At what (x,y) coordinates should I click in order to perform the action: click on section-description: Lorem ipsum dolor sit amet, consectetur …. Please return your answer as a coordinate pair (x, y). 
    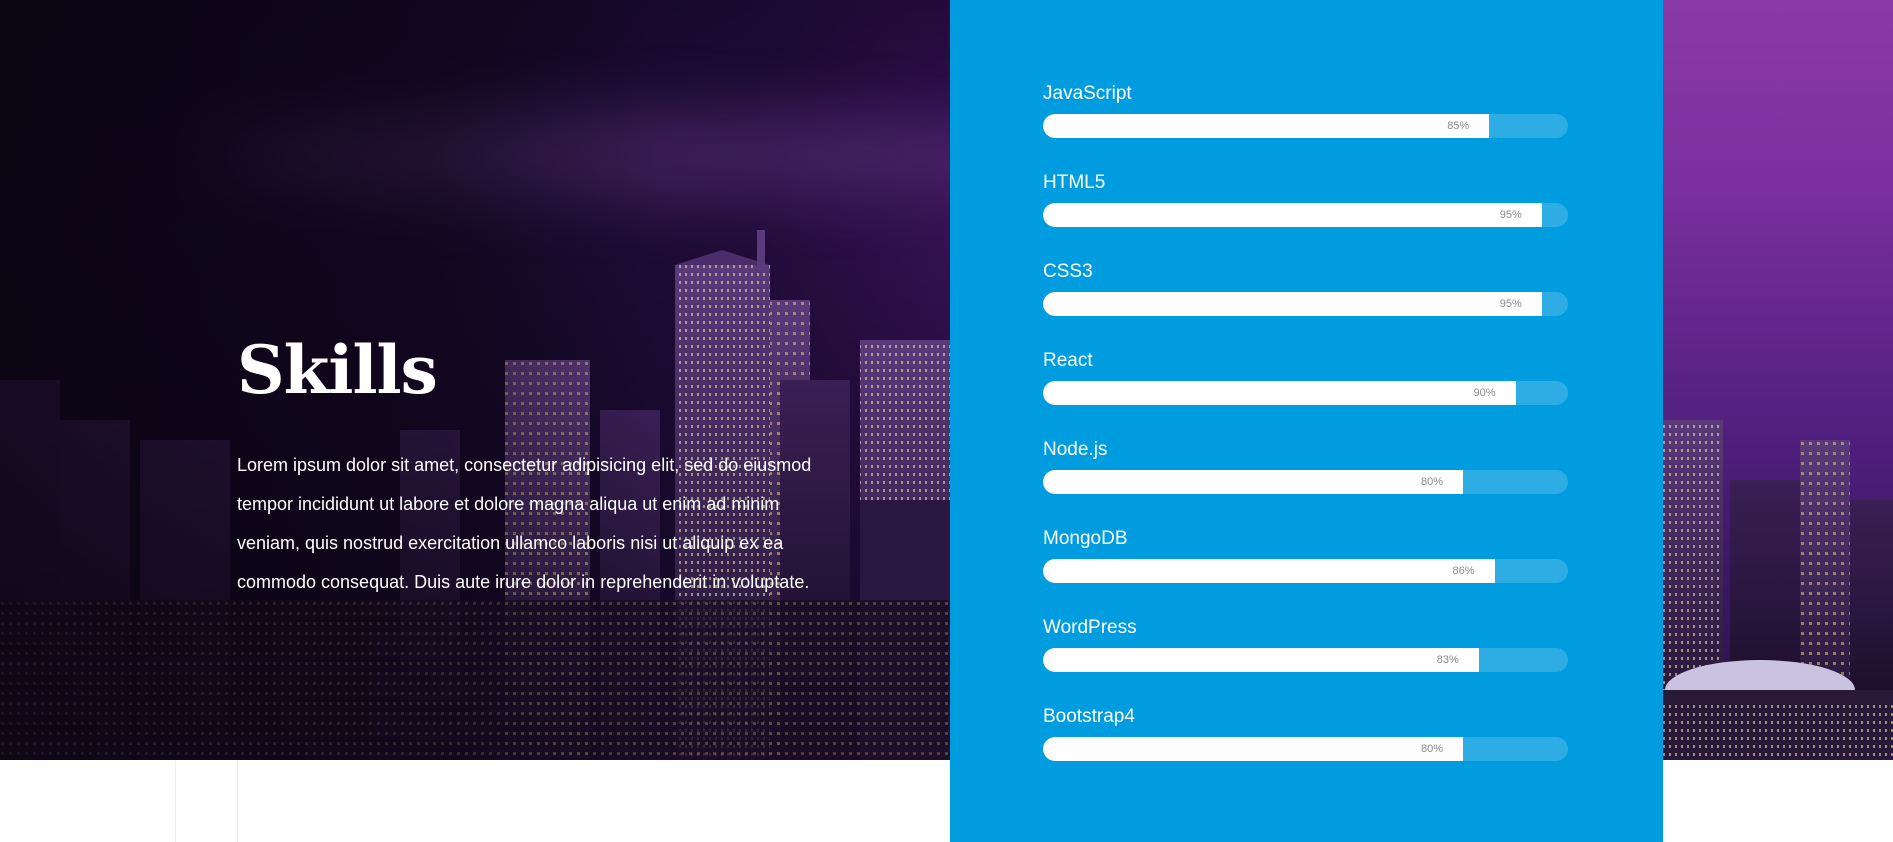
    Looking at the image, I should click on (524, 523).